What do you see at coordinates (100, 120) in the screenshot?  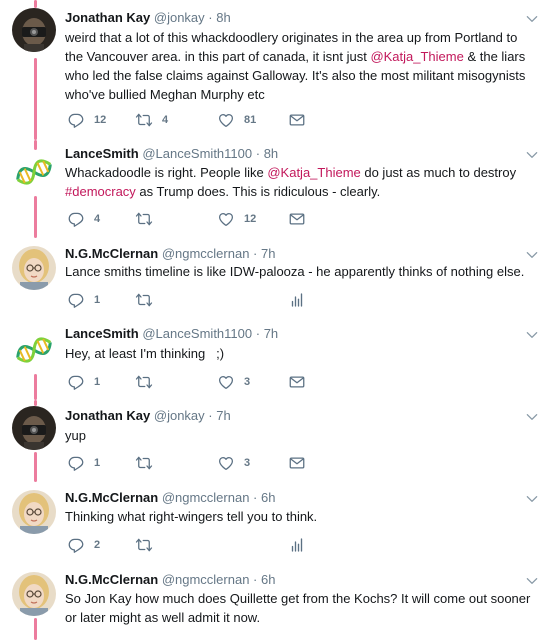 I see `reply-count: 12` at bounding box center [100, 120].